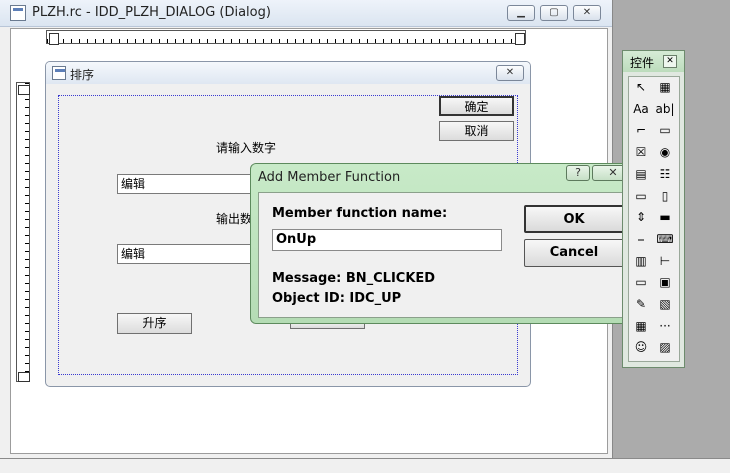 This screenshot has width=730, height=473. What do you see at coordinates (574, 219) in the screenshot?
I see `amf-ok-button: OK` at bounding box center [574, 219].